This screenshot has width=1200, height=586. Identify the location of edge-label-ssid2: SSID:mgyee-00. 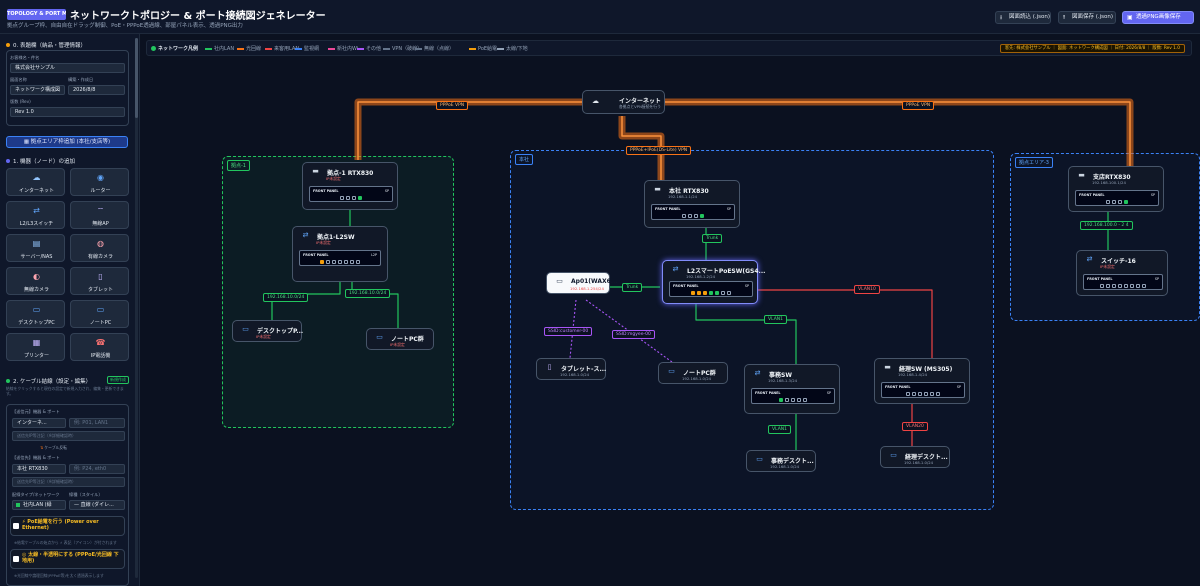
(633, 334).